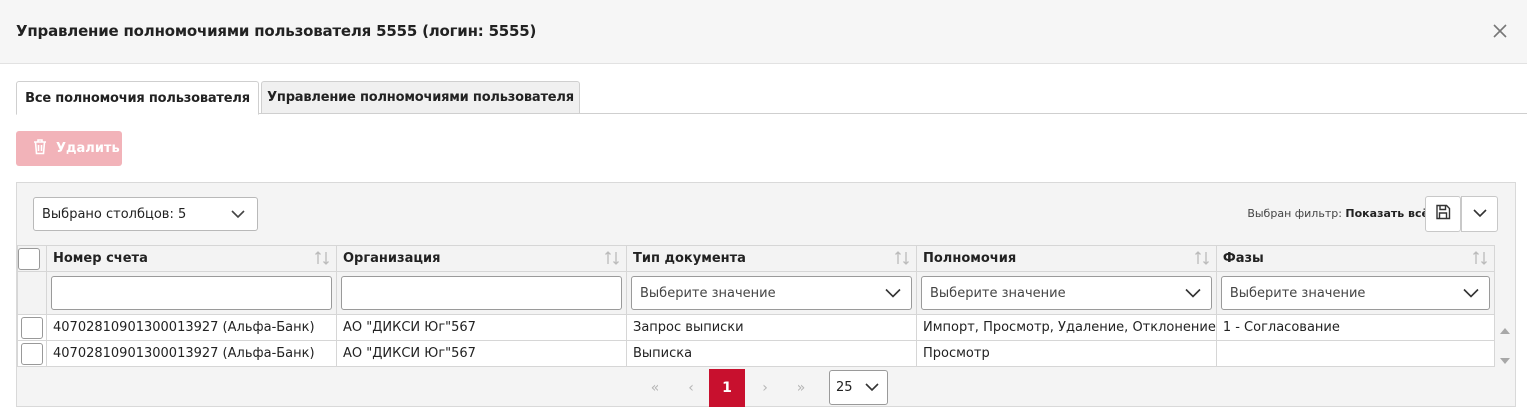 Image resolution: width=1527 pixels, height=414 pixels. I want to click on filter-menu-button, so click(1479, 214).